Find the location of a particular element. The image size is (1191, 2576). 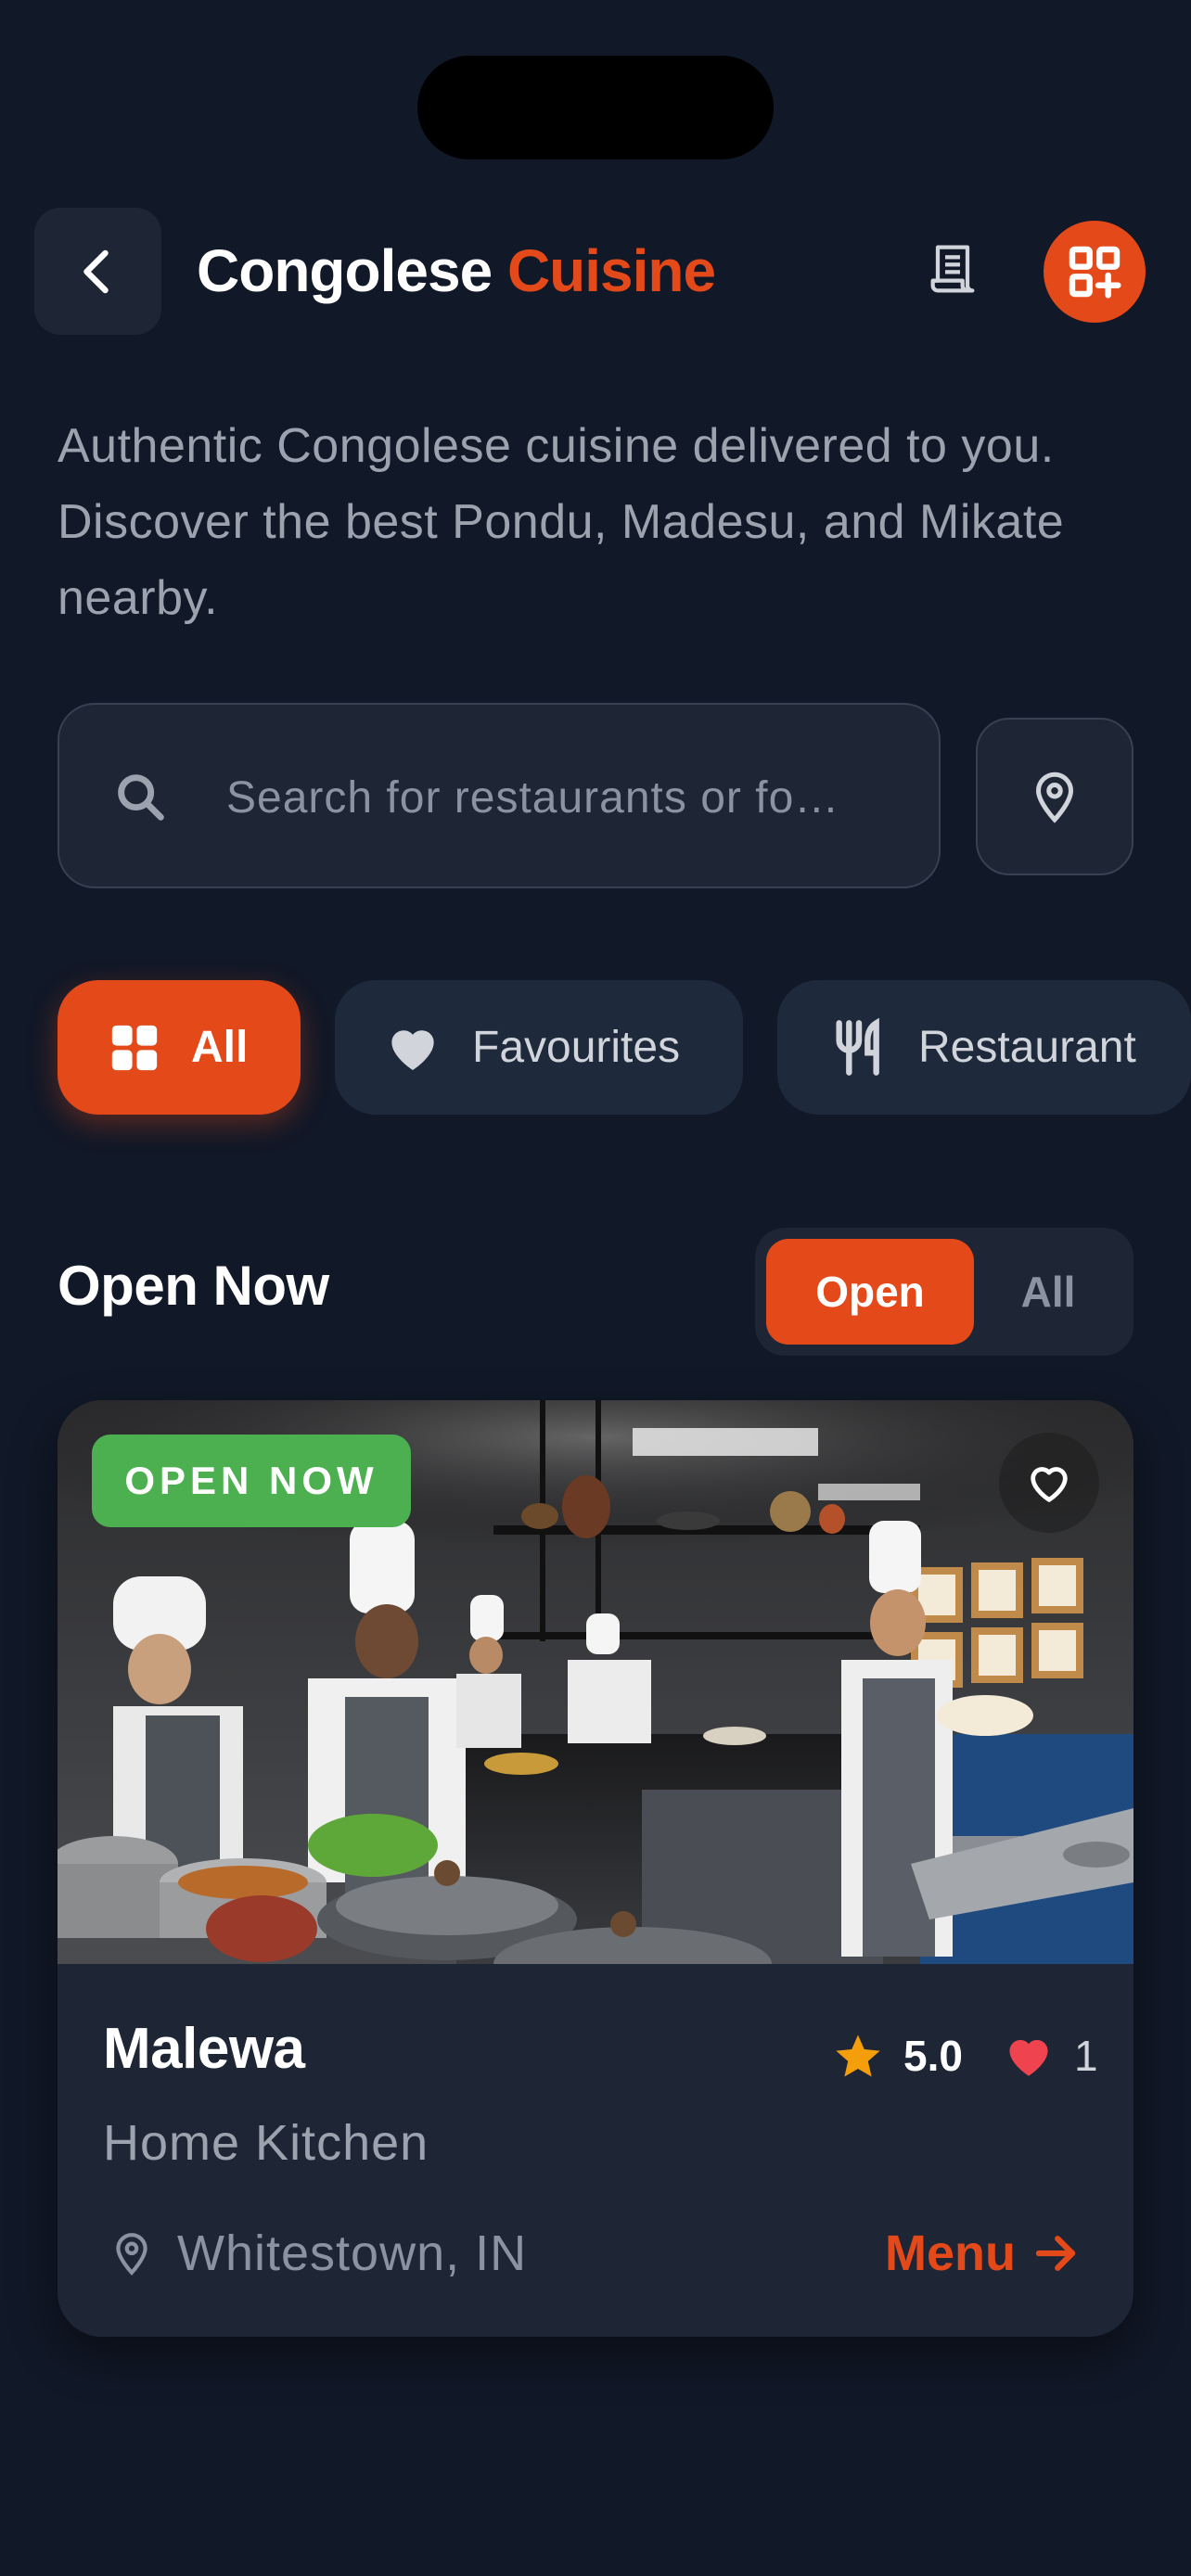

dynamic-island is located at coordinates (595, 107).